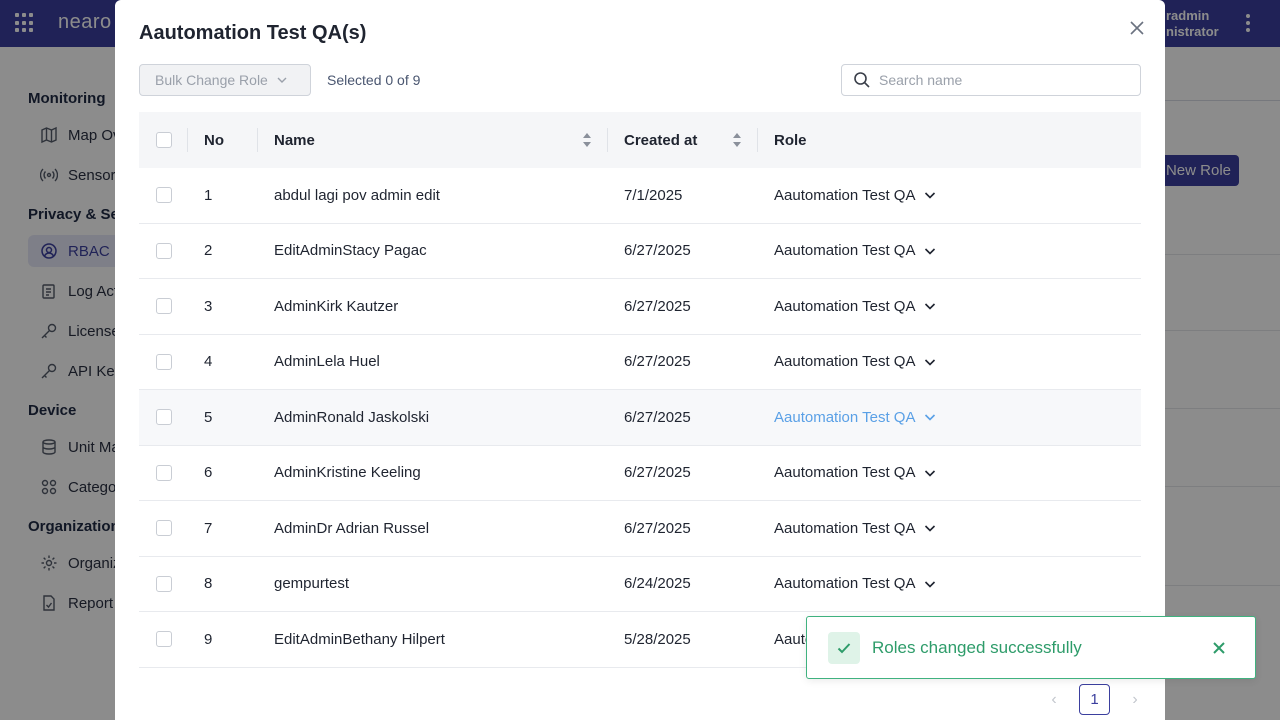  Describe the element at coordinates (374, 80) in the screenshot. I see `selection-count: Selected 0 of 9` at that location.